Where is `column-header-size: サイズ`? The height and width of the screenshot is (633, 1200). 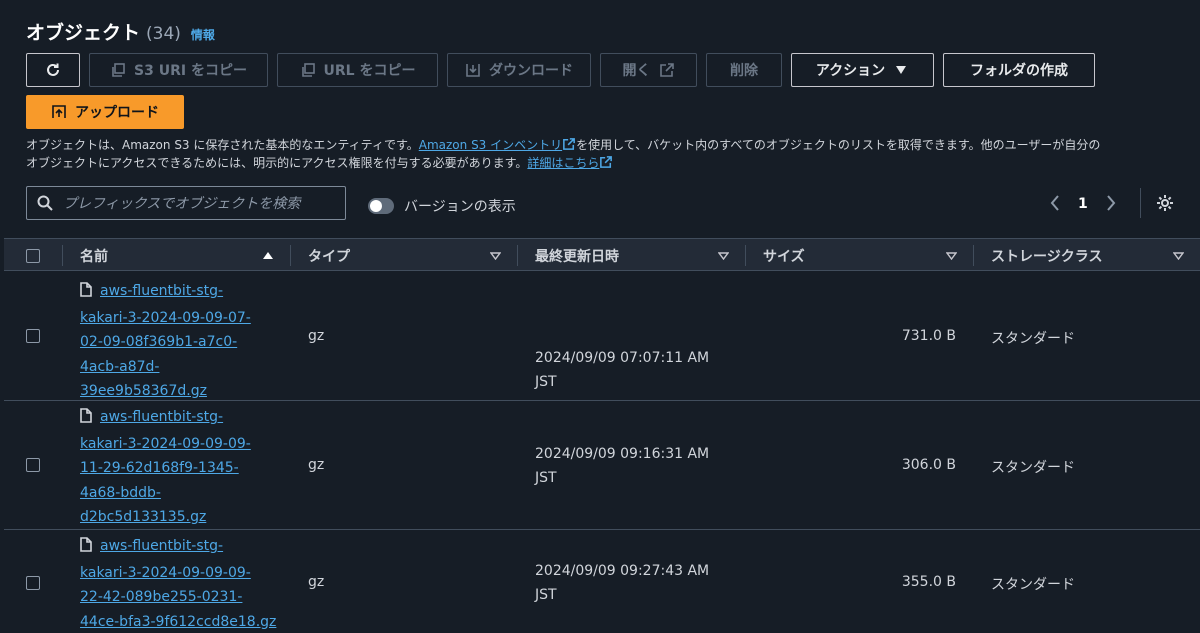 column-header-size: サイズ is located at coordinates (784, 255).